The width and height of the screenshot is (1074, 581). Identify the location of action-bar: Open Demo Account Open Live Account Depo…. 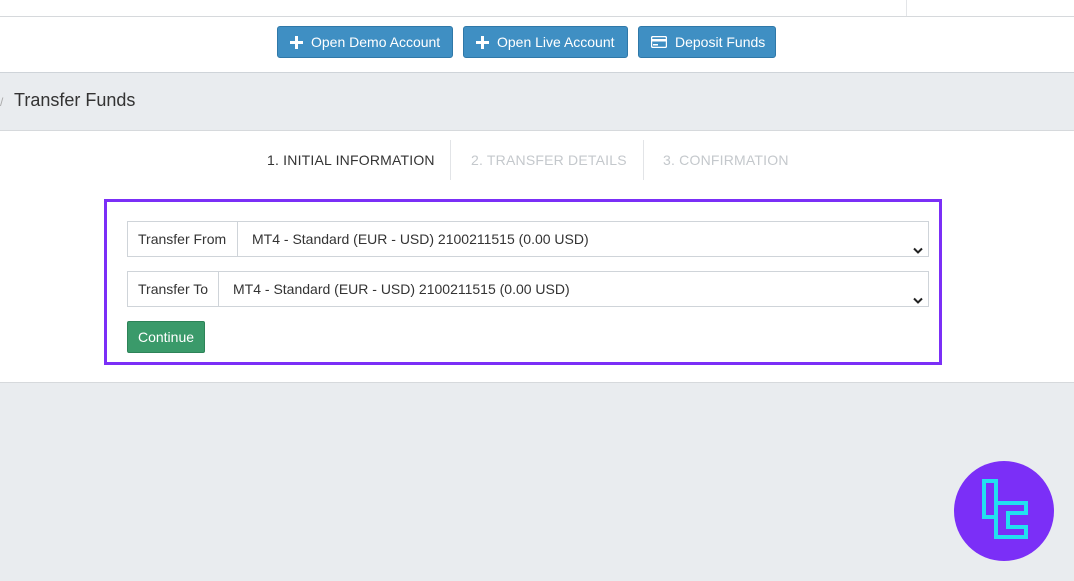
(537, 45).